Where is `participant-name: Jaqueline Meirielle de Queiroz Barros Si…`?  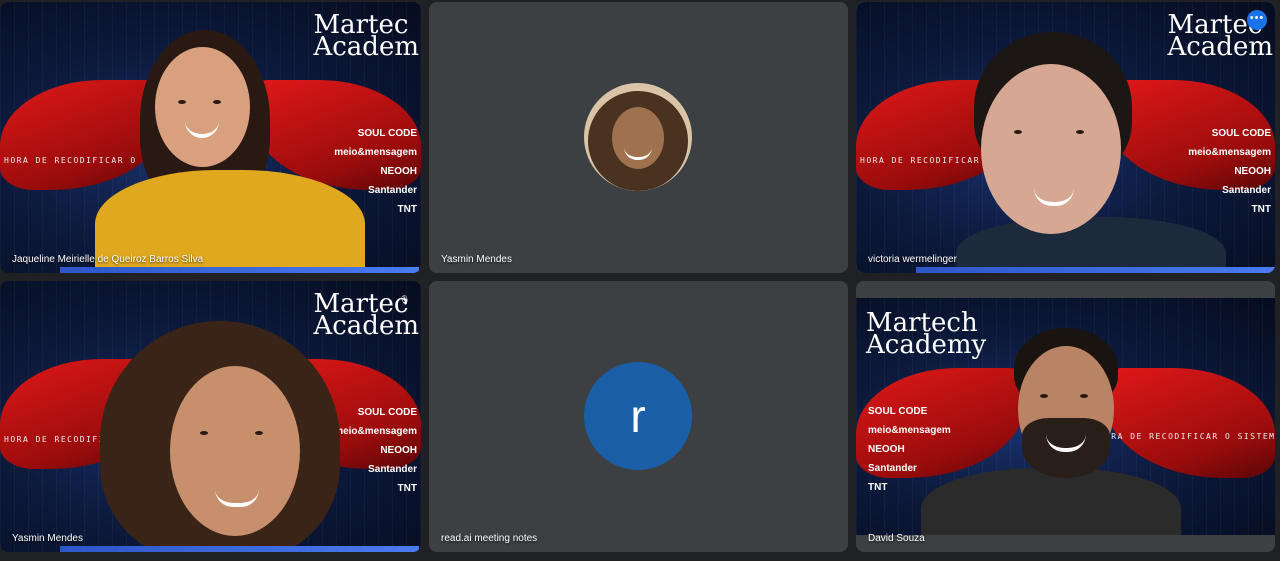
participant-name: Jaqueline Meirielle de Queiroz Barros Si… is located at coordinates (108, 259).